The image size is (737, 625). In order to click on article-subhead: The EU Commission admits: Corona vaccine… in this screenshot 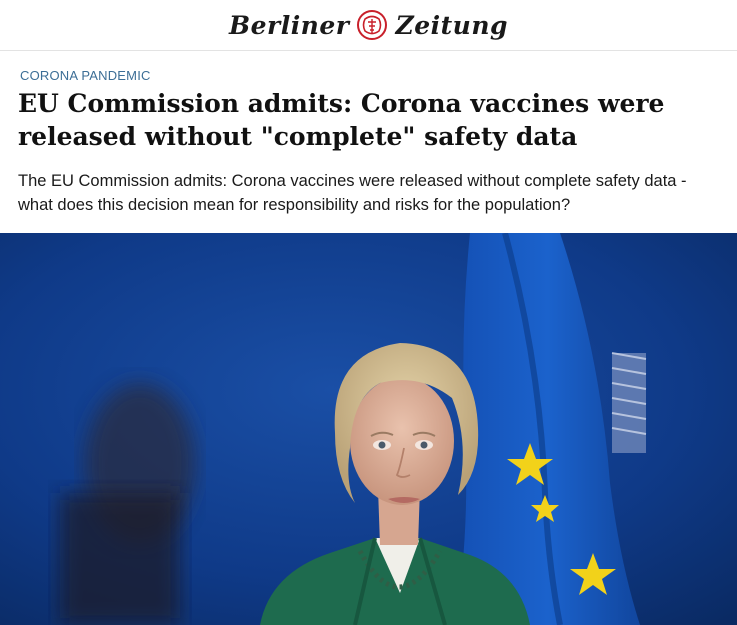, I will do `click(352, 193)`.